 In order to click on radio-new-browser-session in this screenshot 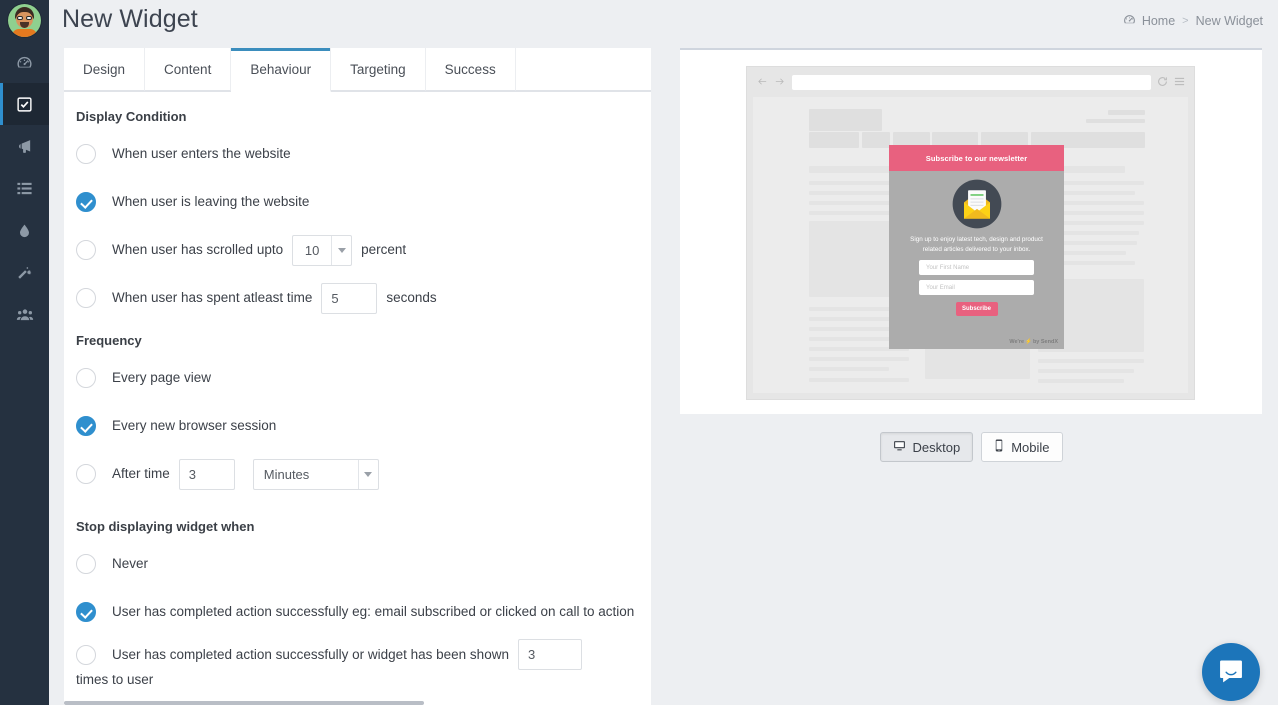, I will do `click(86, 426)`.